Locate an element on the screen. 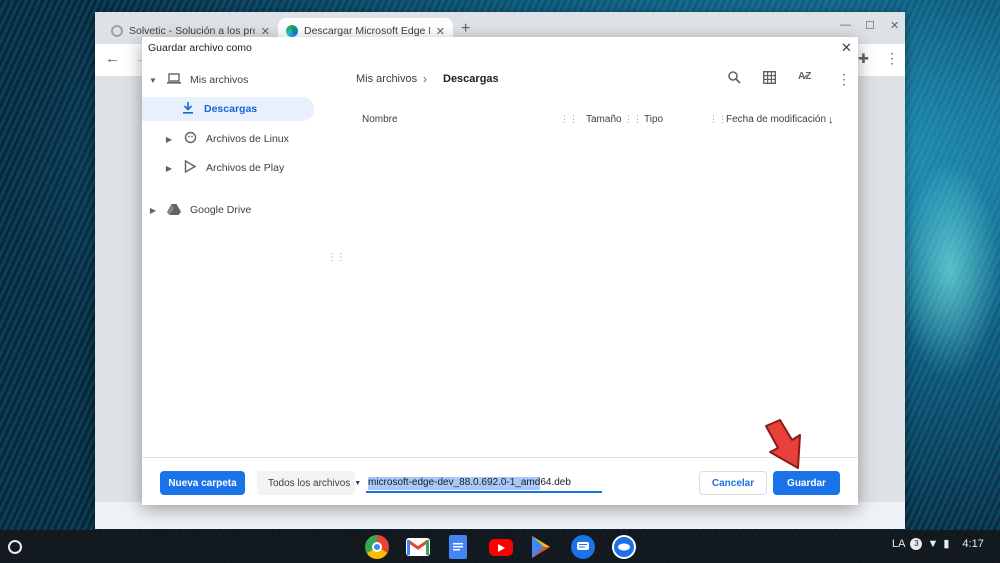 The width and height of the screenshot is (1000, 563). sort-az-icon: A̷Z is located at coordinates (804, 76).